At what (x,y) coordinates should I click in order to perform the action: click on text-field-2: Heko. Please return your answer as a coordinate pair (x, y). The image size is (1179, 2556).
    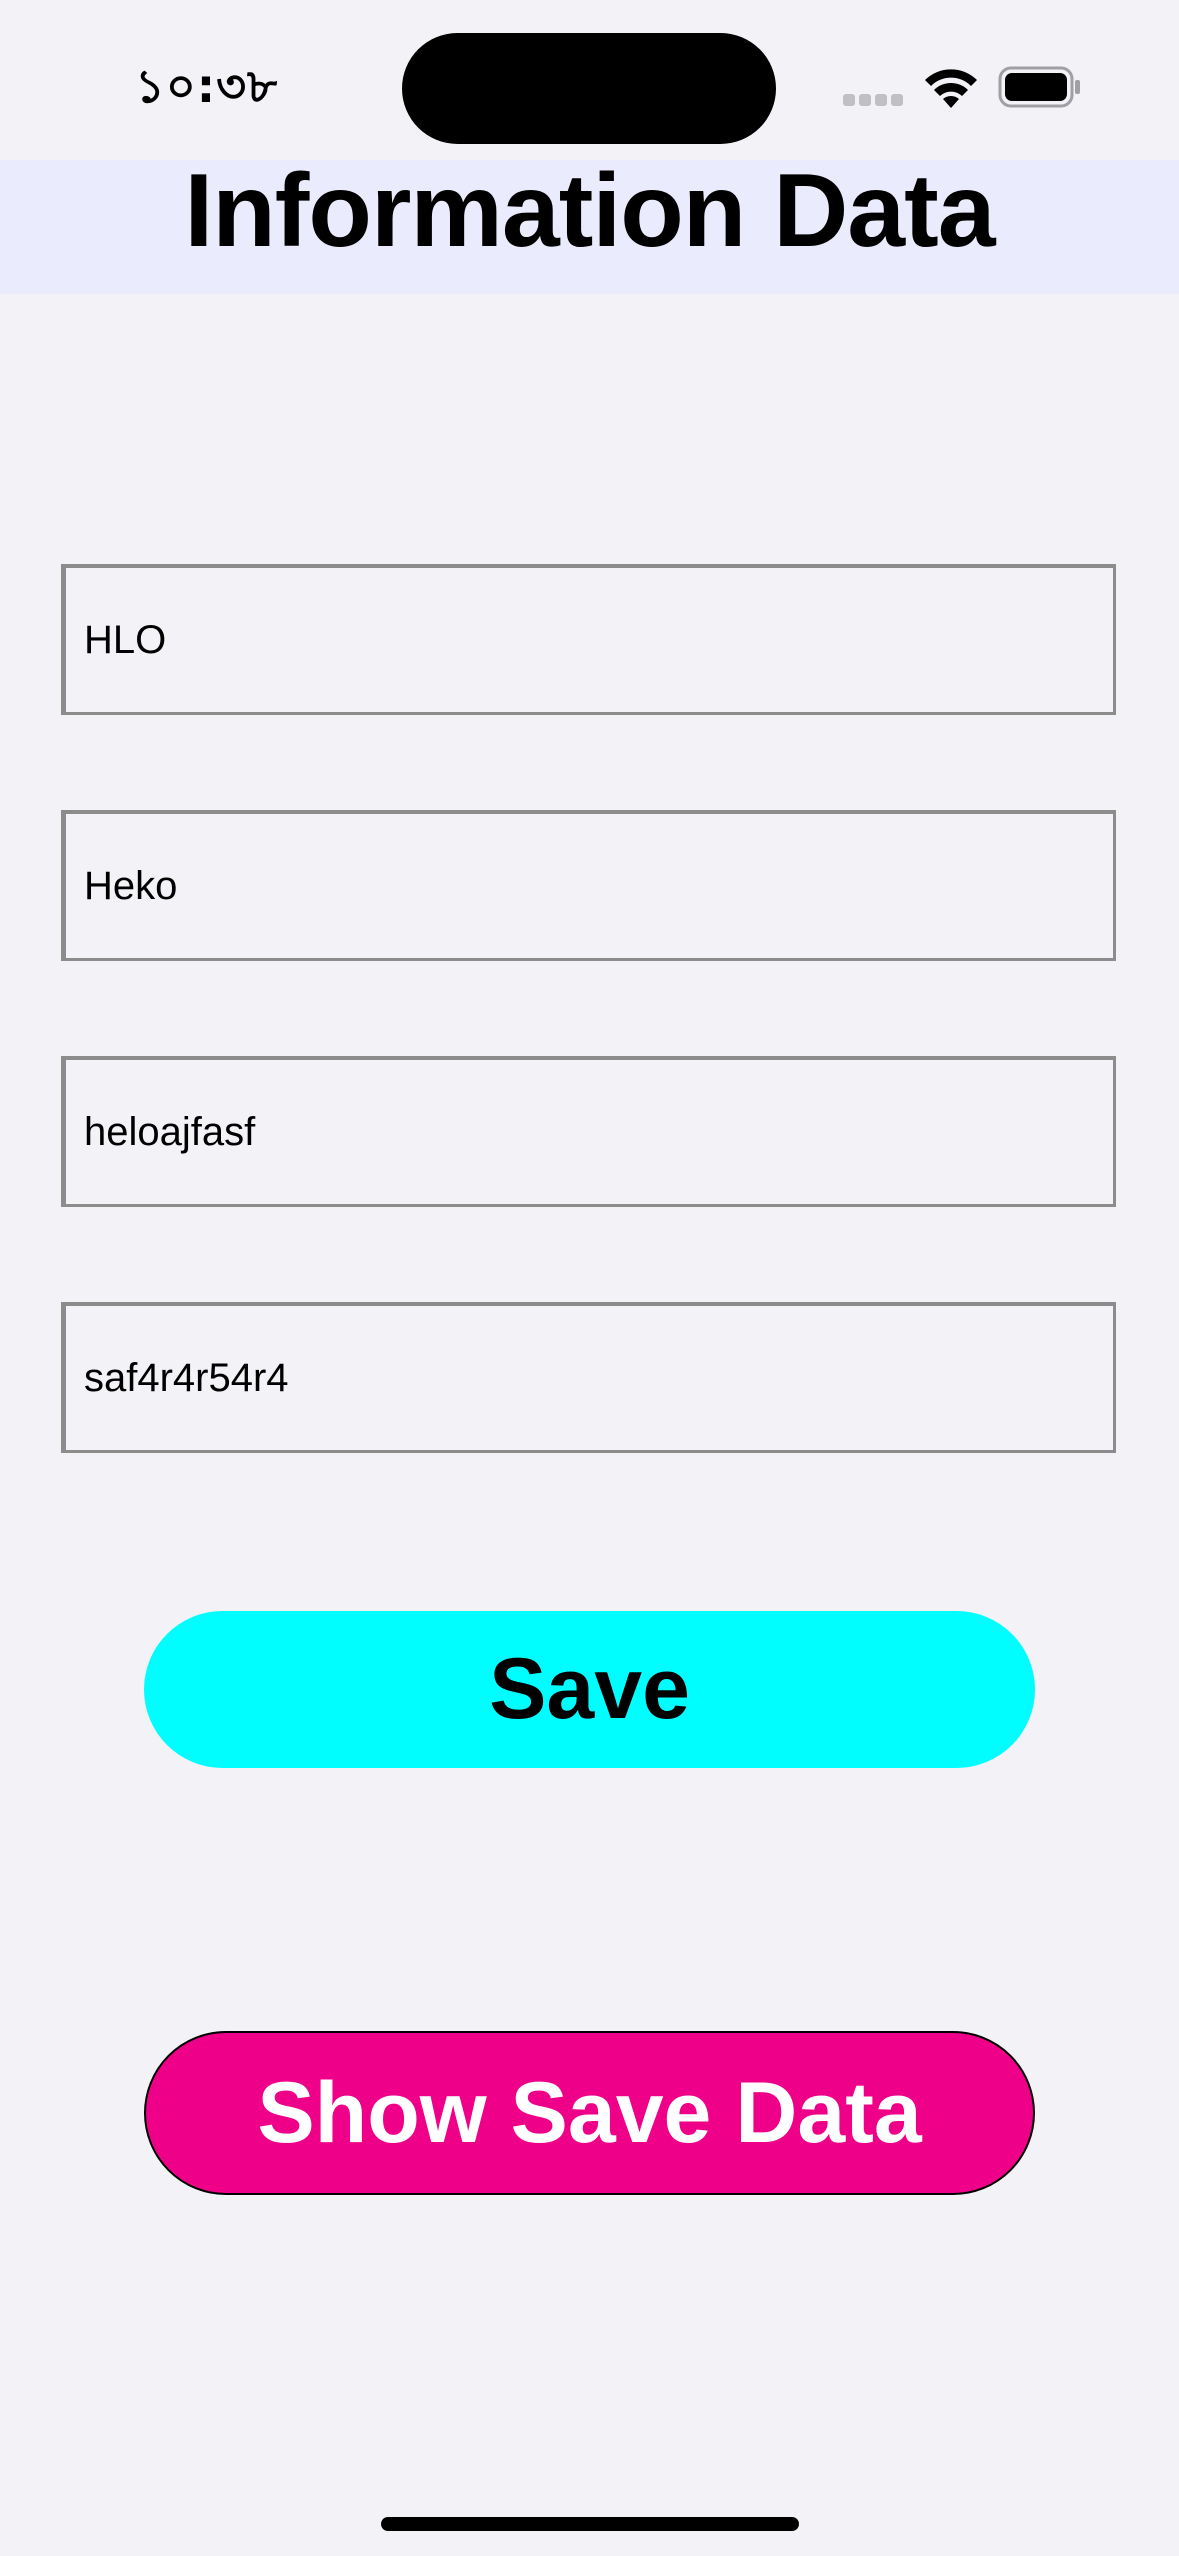
    Looking at the image, I should click on (588, 885).